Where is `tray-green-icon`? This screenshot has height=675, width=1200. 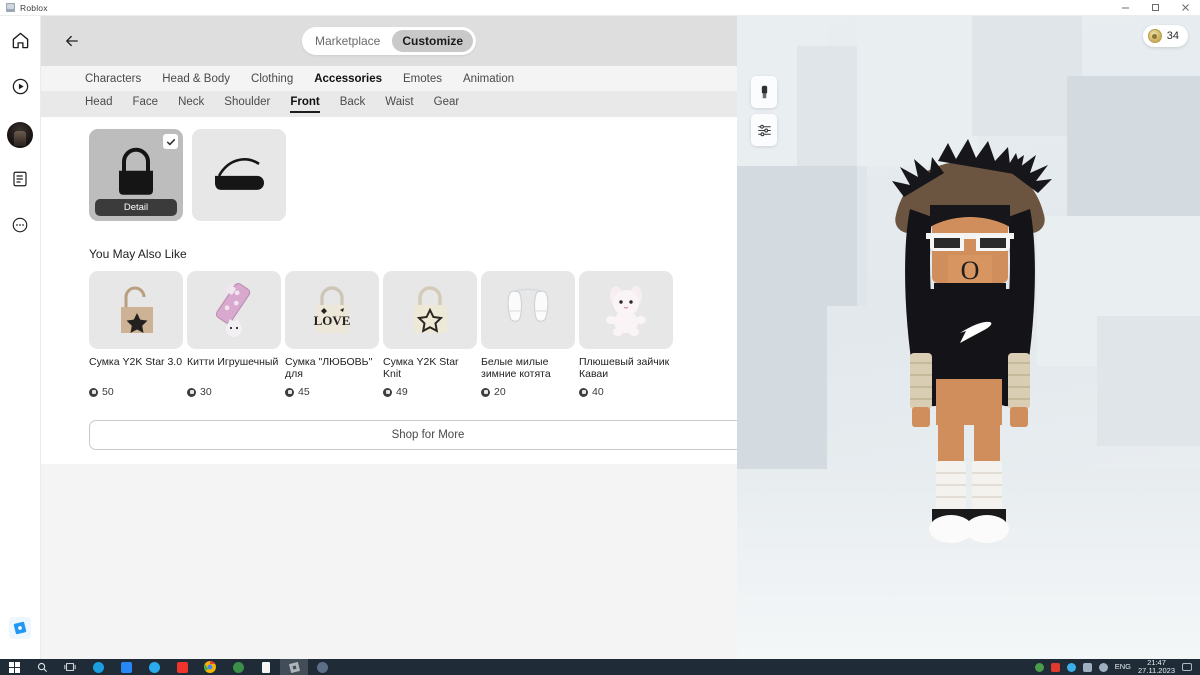 tray-green-icon is located at coordinates (1039, 667).